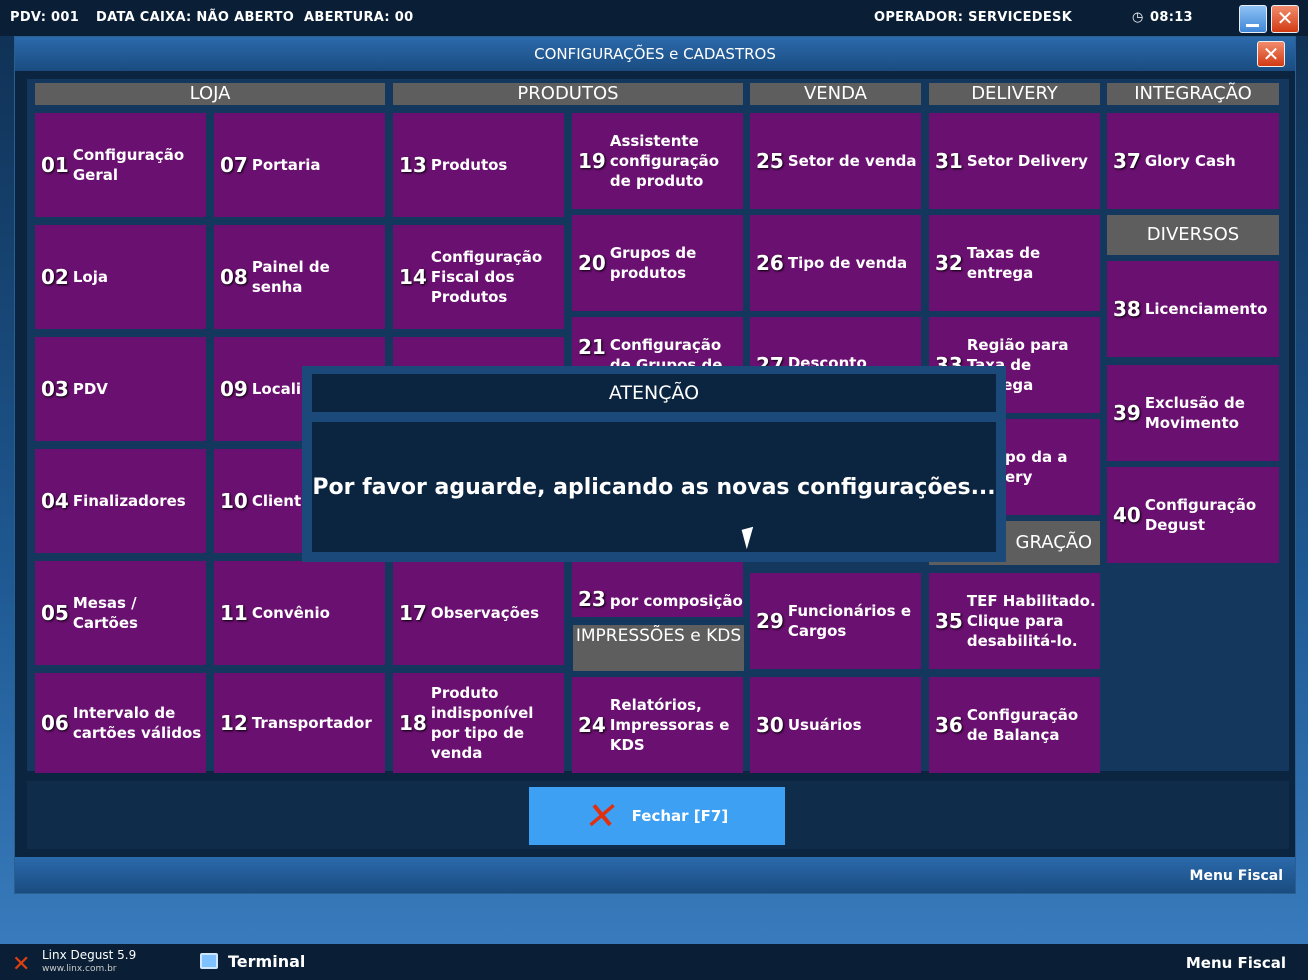 The height and width of the screenshot is (980, 1308). Describe the element at coordinates (852, 161) in the screenshot. I see `tile-label: Setor de venda` at that location.